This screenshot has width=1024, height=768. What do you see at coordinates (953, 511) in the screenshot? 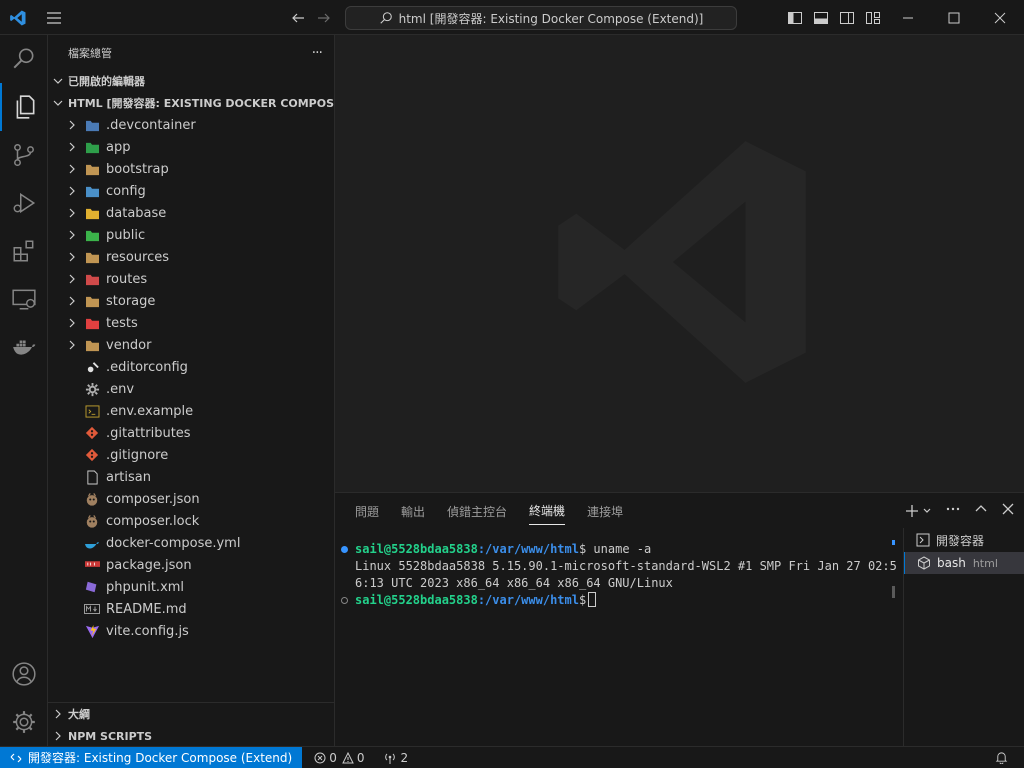
I see `more-actions-icon` at bounding box center [953, 511].